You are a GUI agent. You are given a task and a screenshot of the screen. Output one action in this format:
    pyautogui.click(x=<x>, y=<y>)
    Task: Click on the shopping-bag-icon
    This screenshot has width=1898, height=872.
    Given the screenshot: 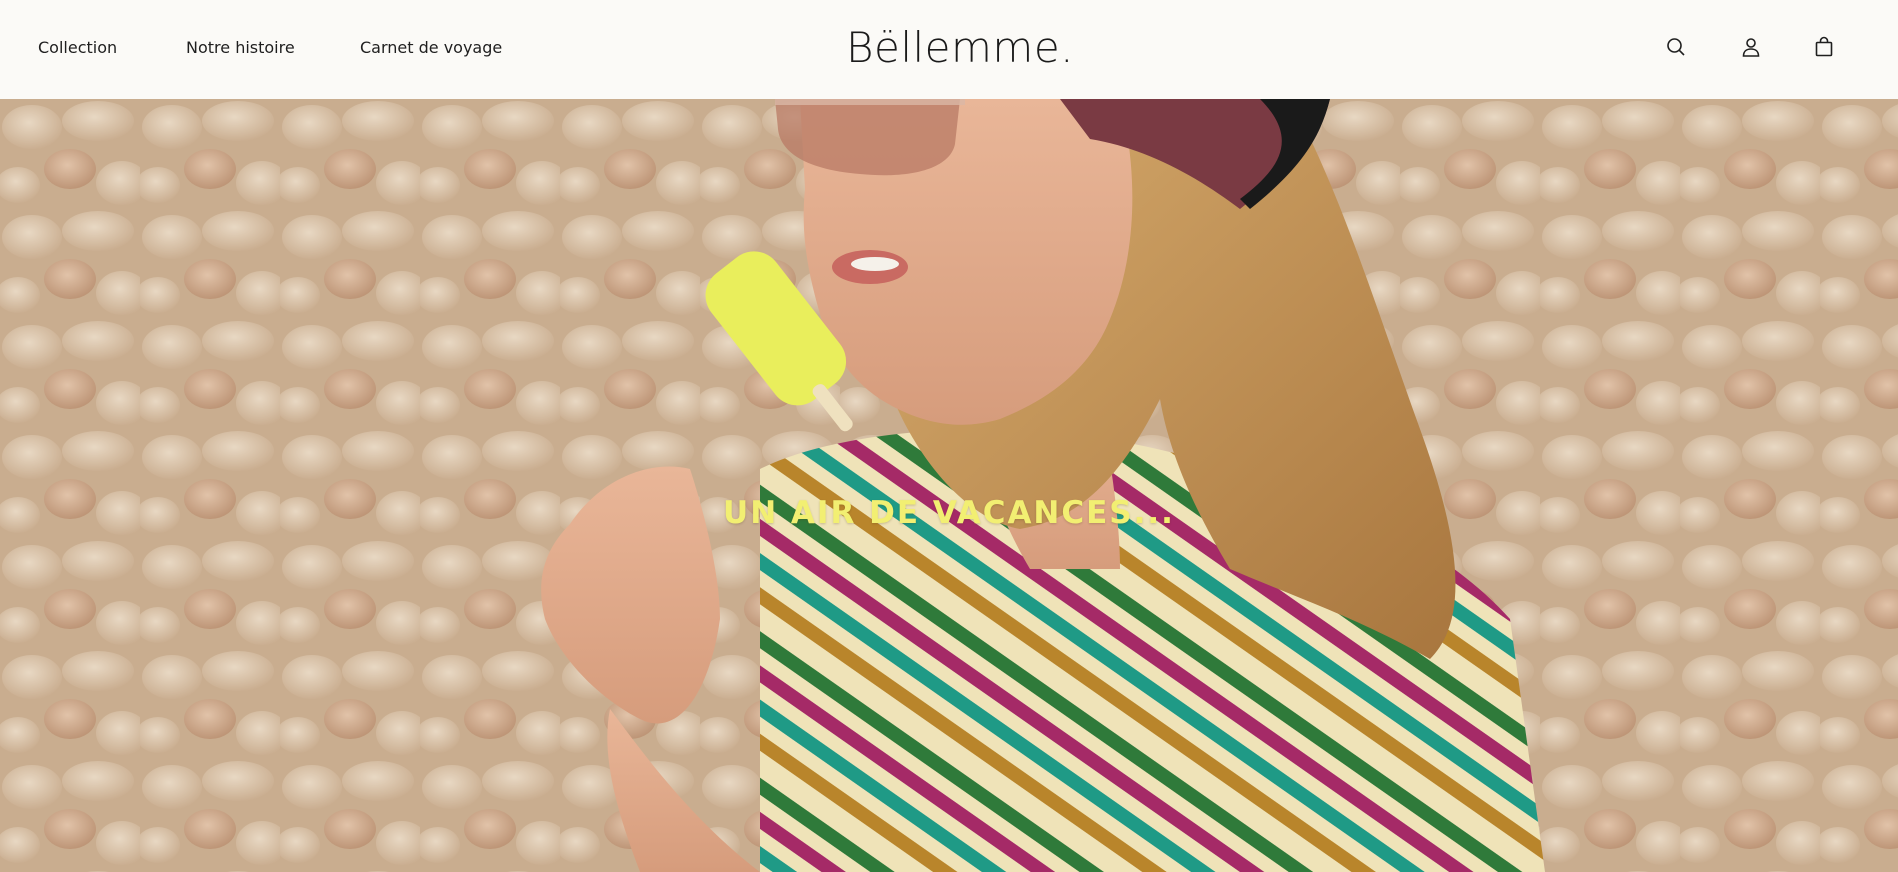 What is the action you would take?
    pyautogui.click(x=1824, y=47)
    